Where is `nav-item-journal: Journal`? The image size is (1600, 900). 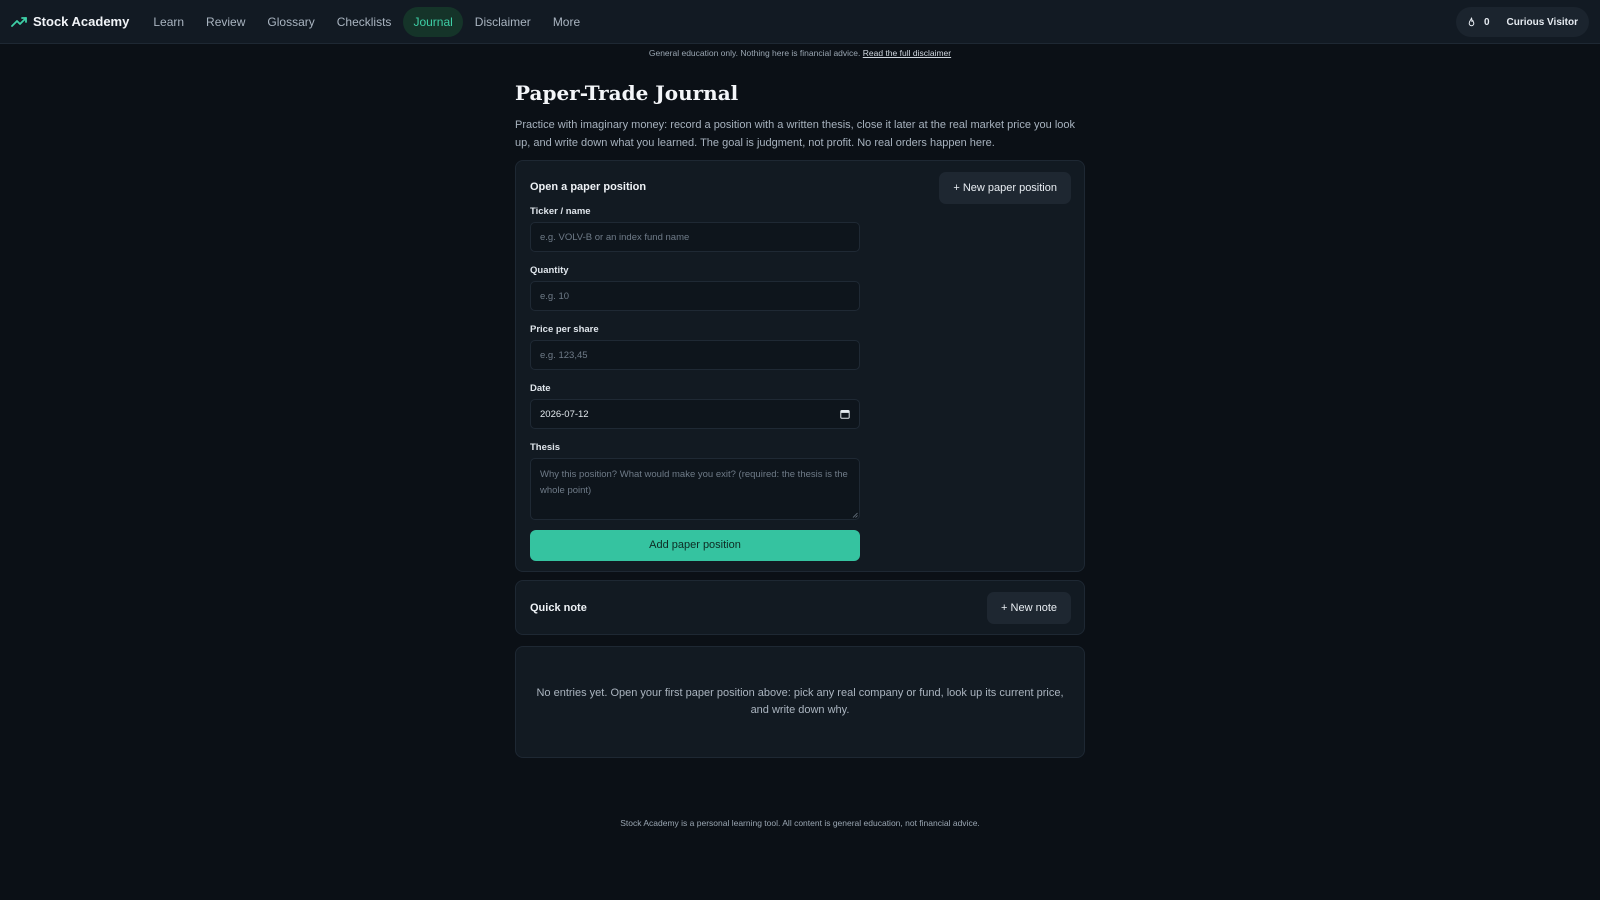 nav-item-journal: Journal is located at coordinates (433, 21).